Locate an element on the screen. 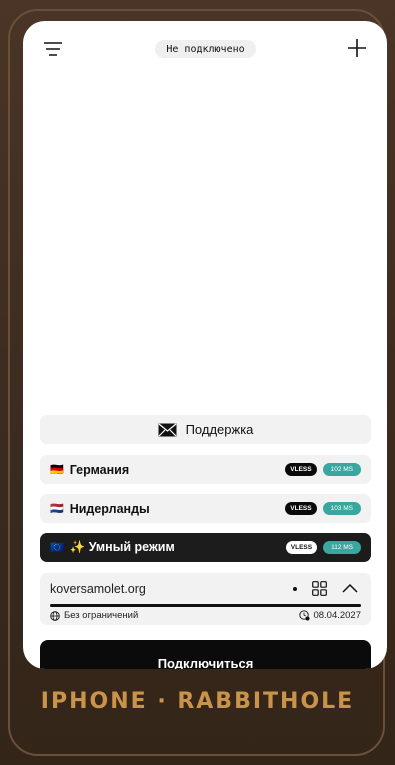 The height and width of the screenshot is (765, 395). clock-icon is located at coordinates (304, 615).